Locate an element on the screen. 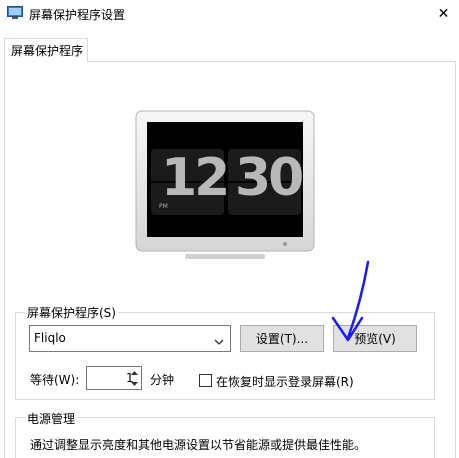 Image resolution: width=459 pixels, height=458 pixels. wait-spinner: 1 is located at coordinates (114, 378).